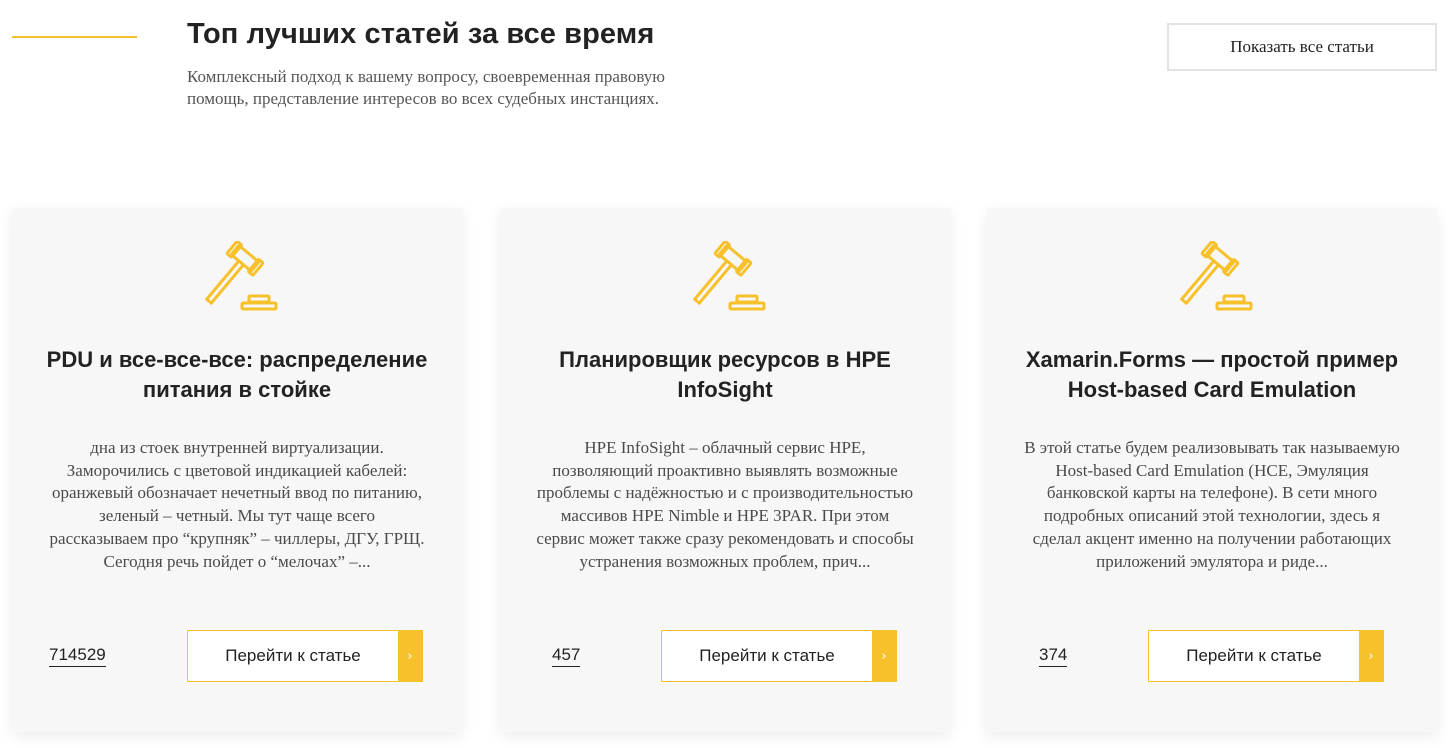  I want to click on view-count: 457, so click(566, 656).